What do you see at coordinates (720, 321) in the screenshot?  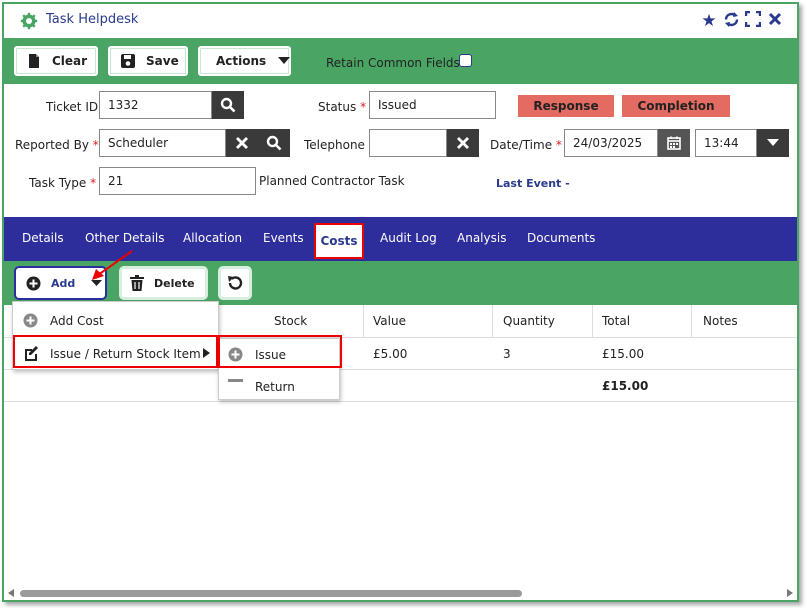 I see `column-header-notes: Notes` at bounding box center [720, 321].